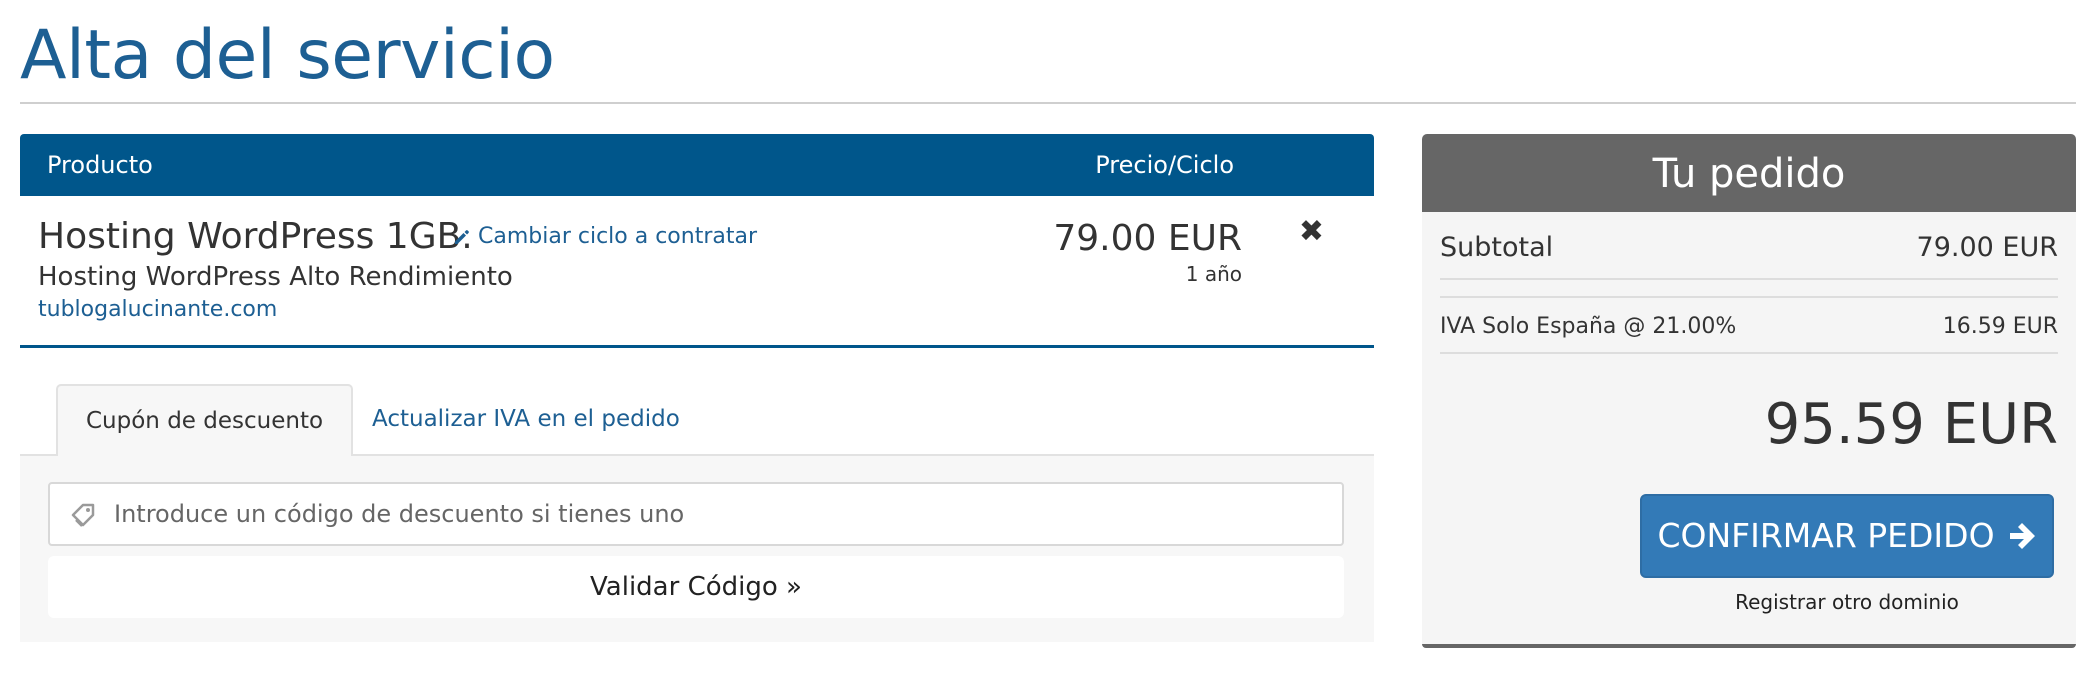 Image resolution: width=2096 pixels, height=692 pixels. I want to click on close-icon: ✖, so click(1311, 232).